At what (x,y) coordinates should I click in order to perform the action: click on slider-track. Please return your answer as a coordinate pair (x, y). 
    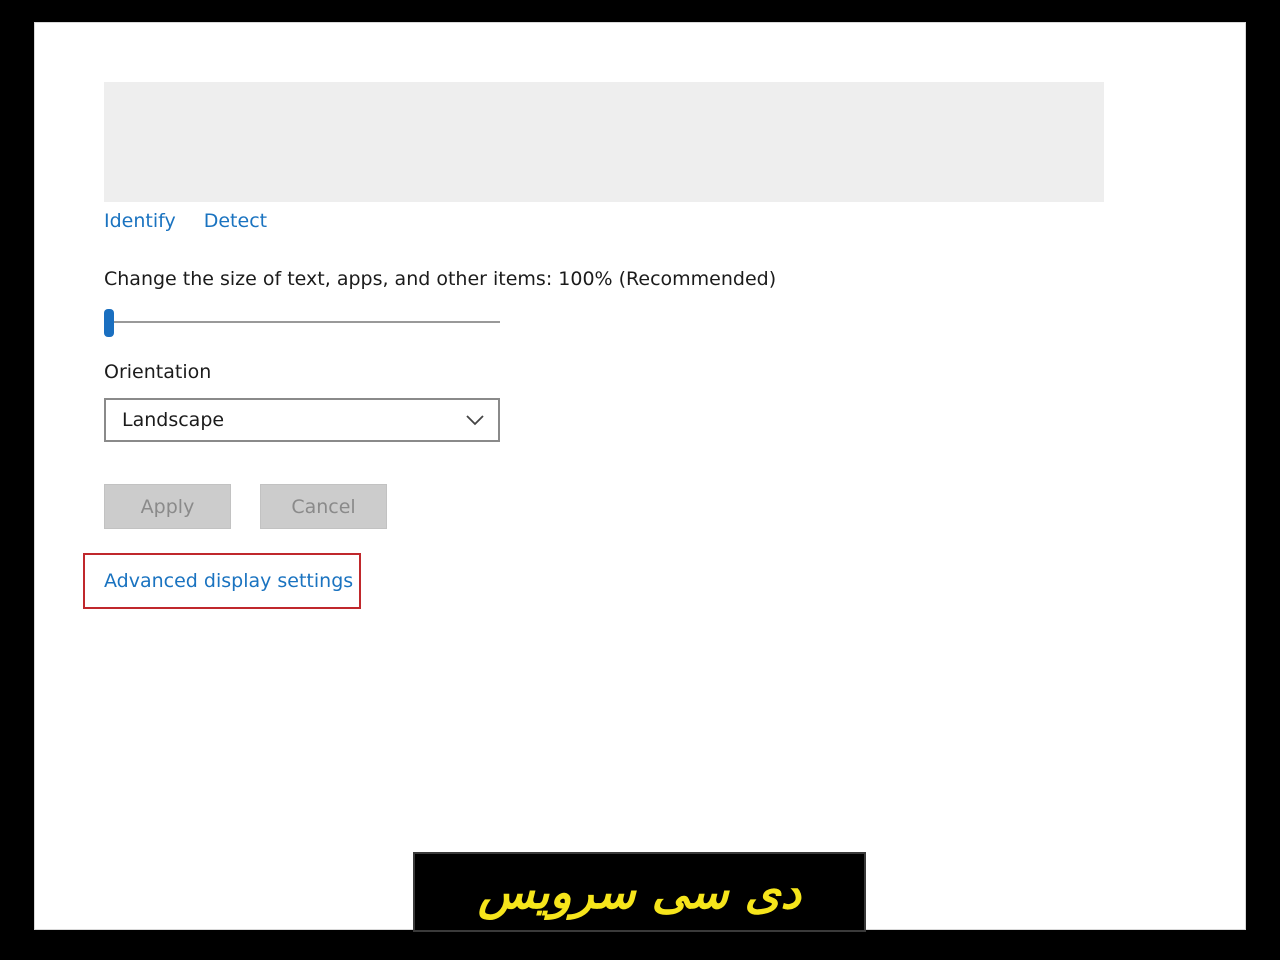
    Looking at the image, I should click on (302, 322).